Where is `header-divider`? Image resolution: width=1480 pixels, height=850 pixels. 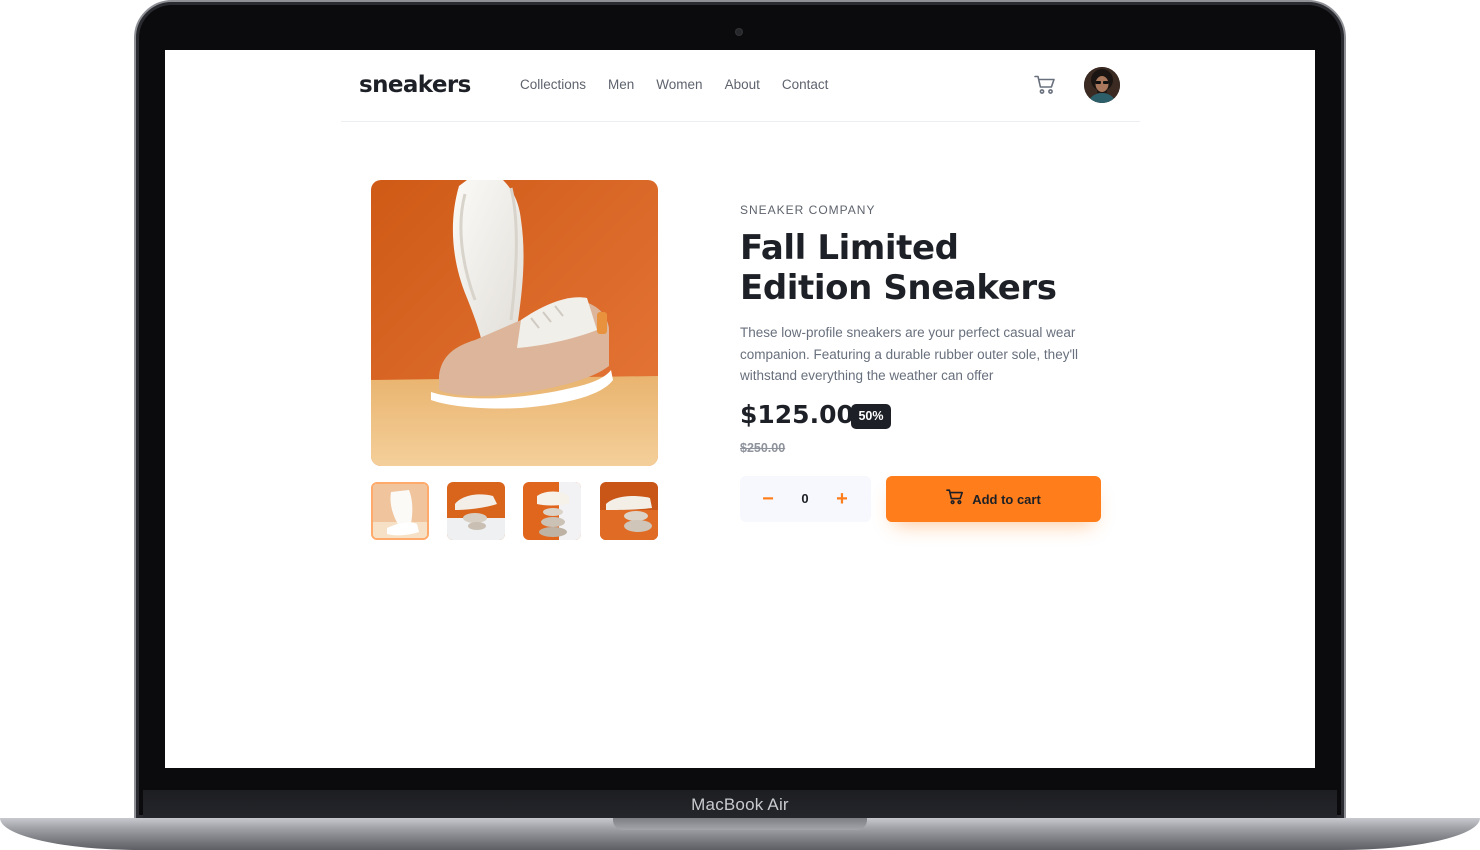 header-divider is located at coordinates (740, 121).